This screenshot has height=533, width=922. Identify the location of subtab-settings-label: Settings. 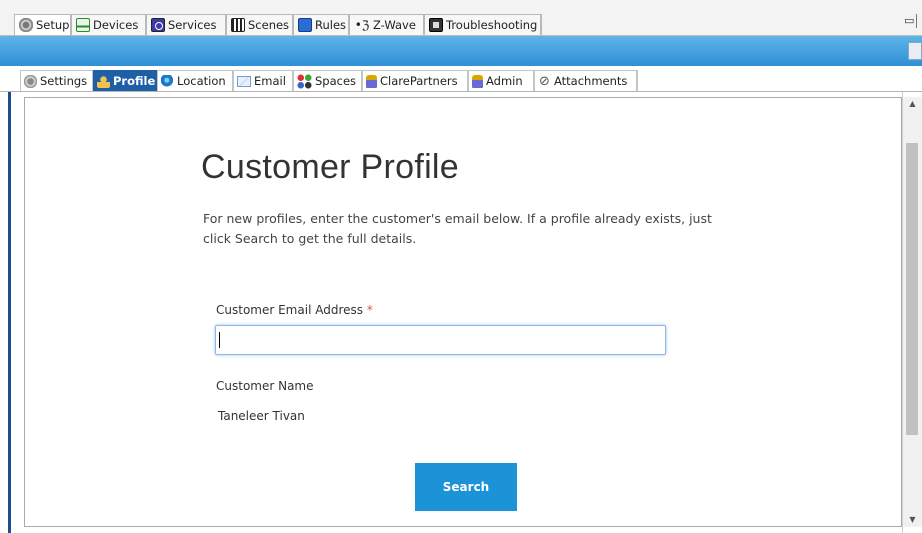
(64, 81).